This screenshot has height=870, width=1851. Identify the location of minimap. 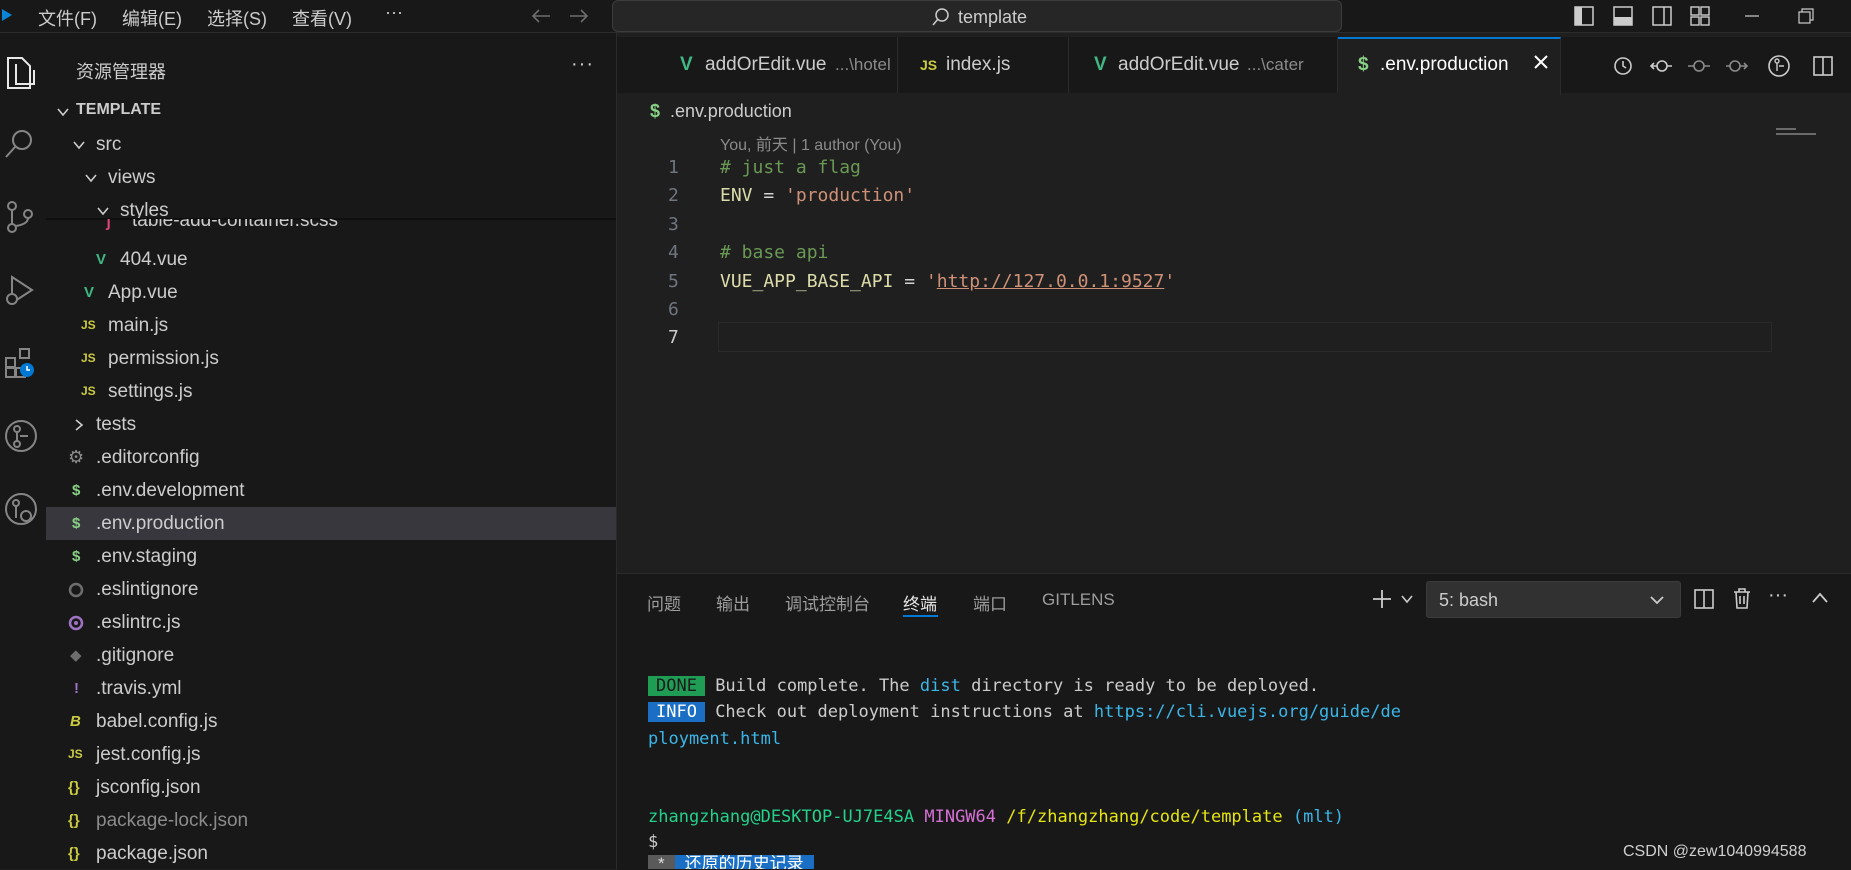
(1786, 129).